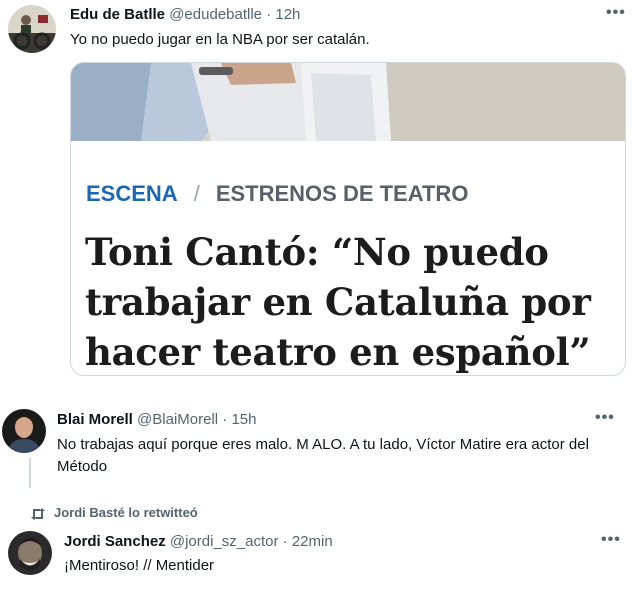 Image resolution: width=639 pixels, height=595 pixels. Describe the element at coordinates (177, 419) in the screenshot. I see `username: @BlaiMorell` at that location.